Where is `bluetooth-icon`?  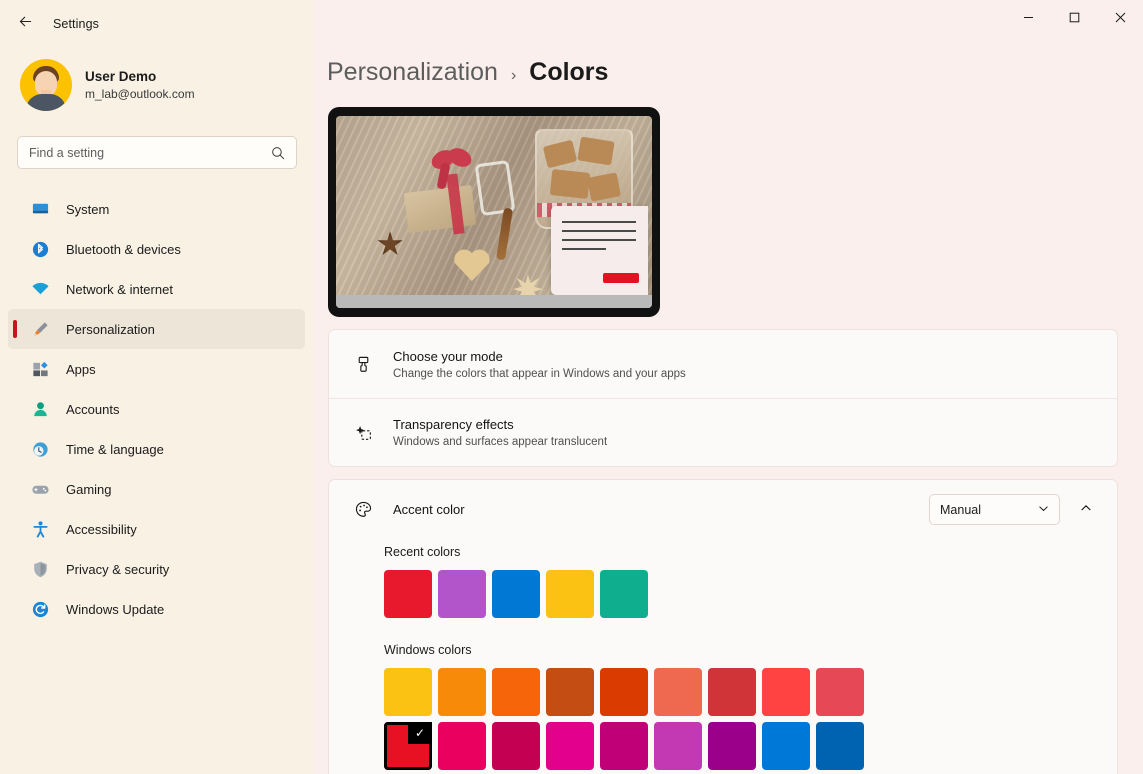
bluetooth-icon is located at coordinates (40, 249).